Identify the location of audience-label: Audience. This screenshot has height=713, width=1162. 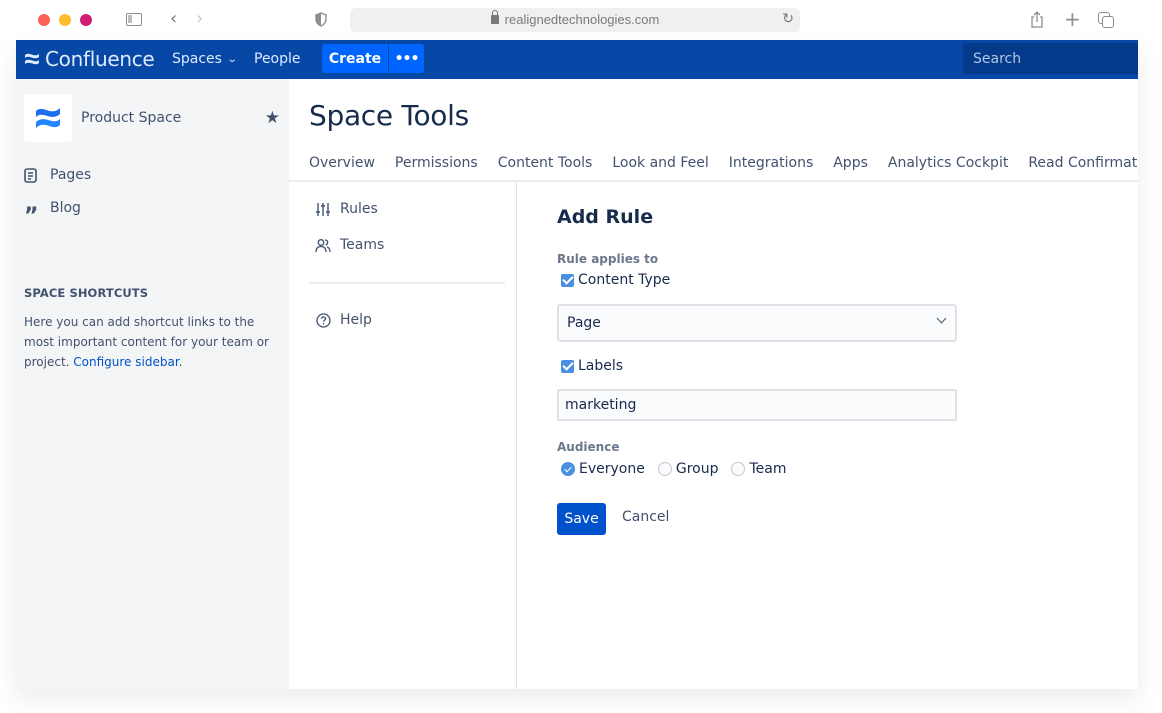
(588, 447).